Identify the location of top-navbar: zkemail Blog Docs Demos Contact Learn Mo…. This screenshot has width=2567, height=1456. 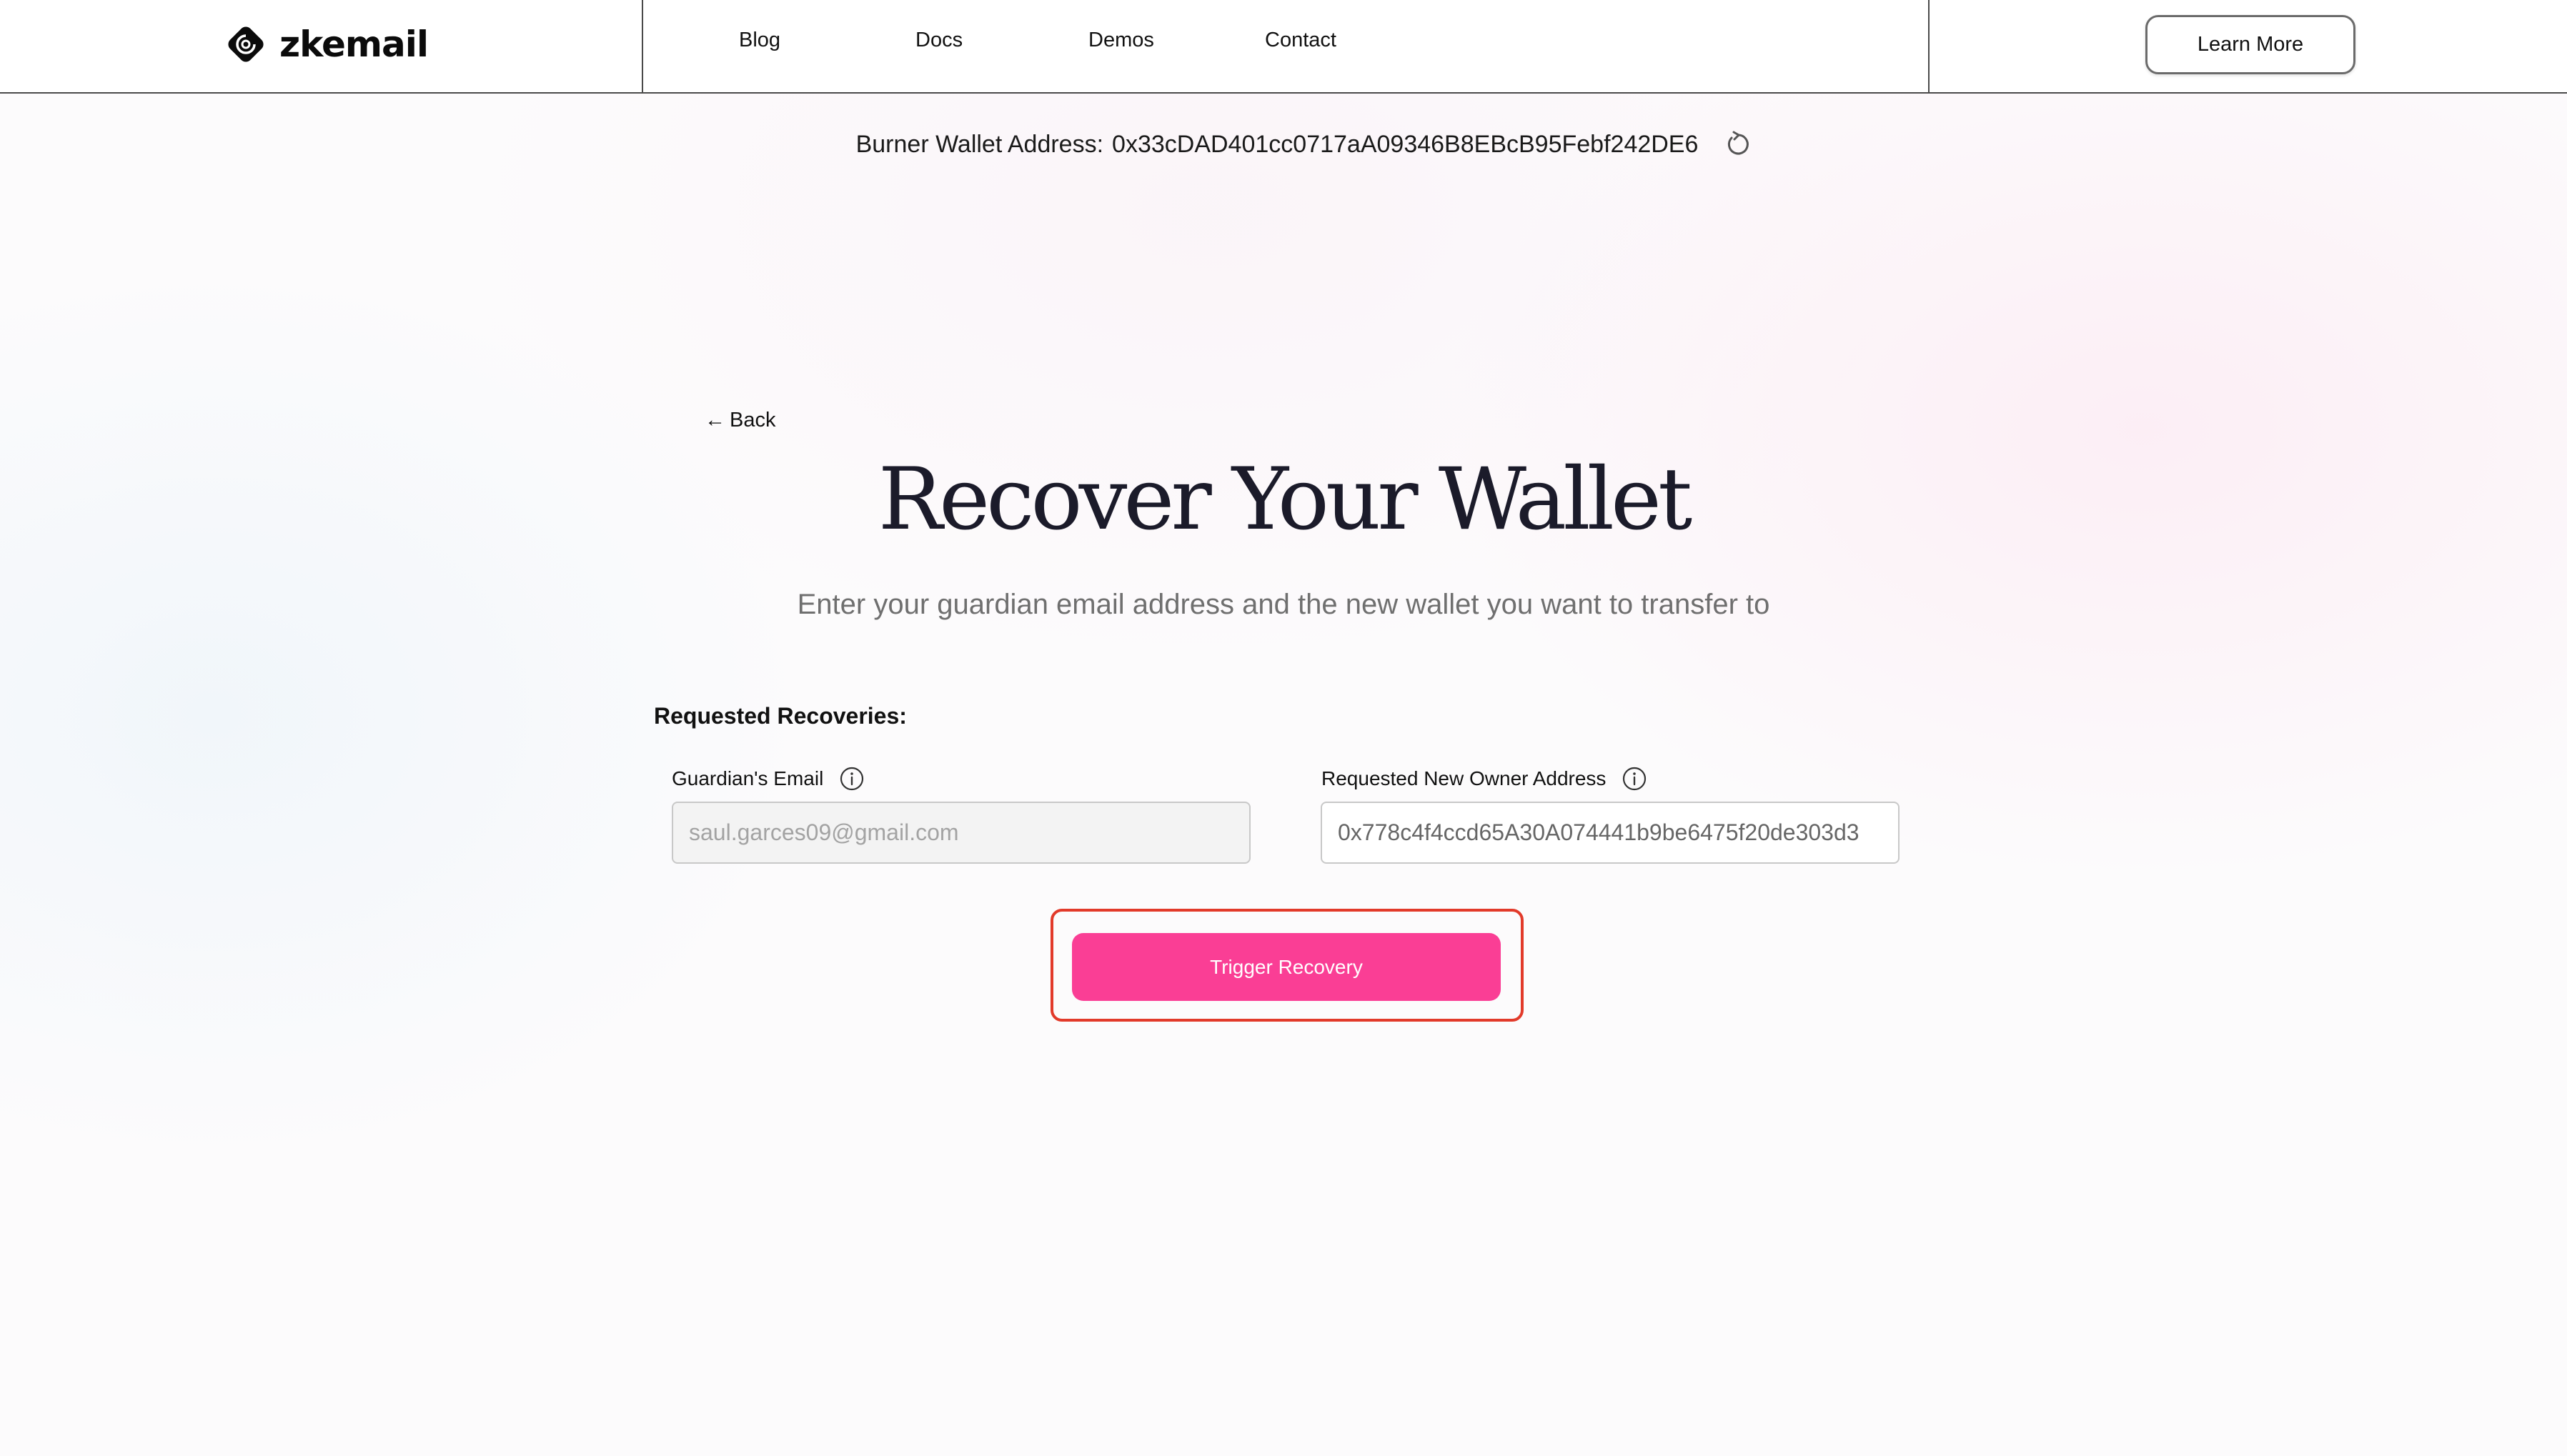
(1283, 47).